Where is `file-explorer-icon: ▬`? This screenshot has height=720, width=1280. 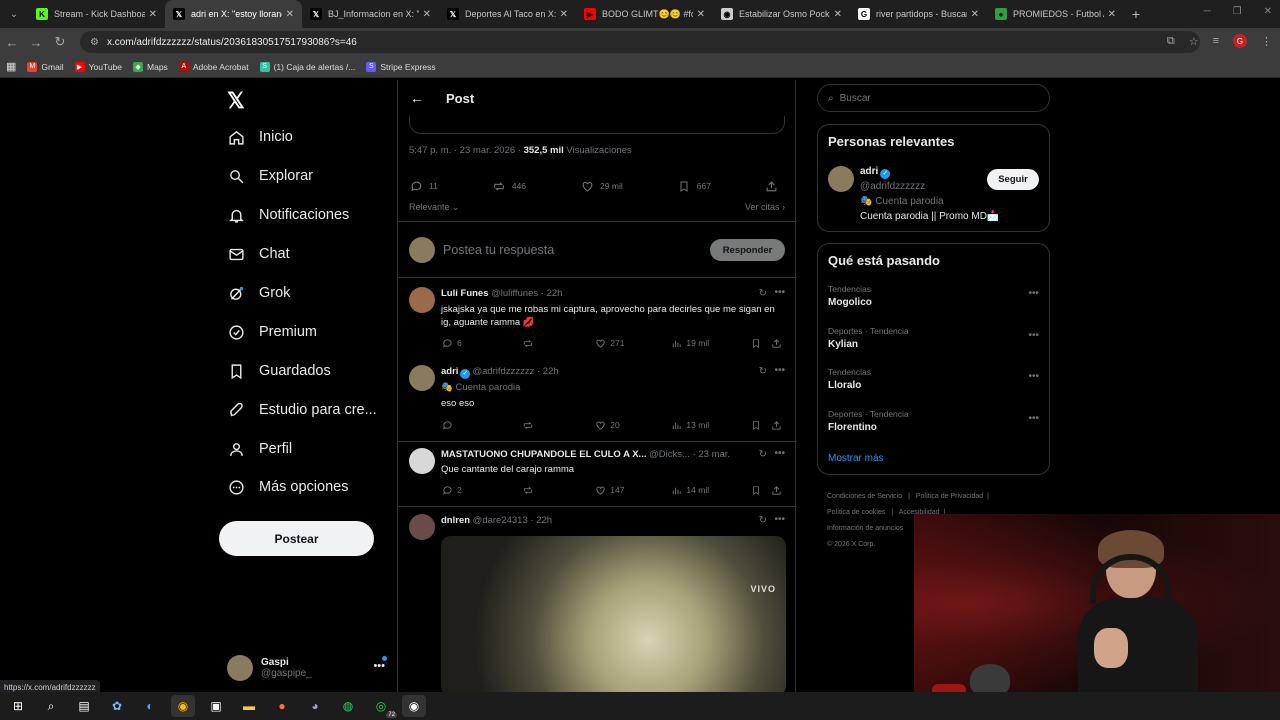
file-explorer-icon: ▬ is located at coordinates (249, 706).